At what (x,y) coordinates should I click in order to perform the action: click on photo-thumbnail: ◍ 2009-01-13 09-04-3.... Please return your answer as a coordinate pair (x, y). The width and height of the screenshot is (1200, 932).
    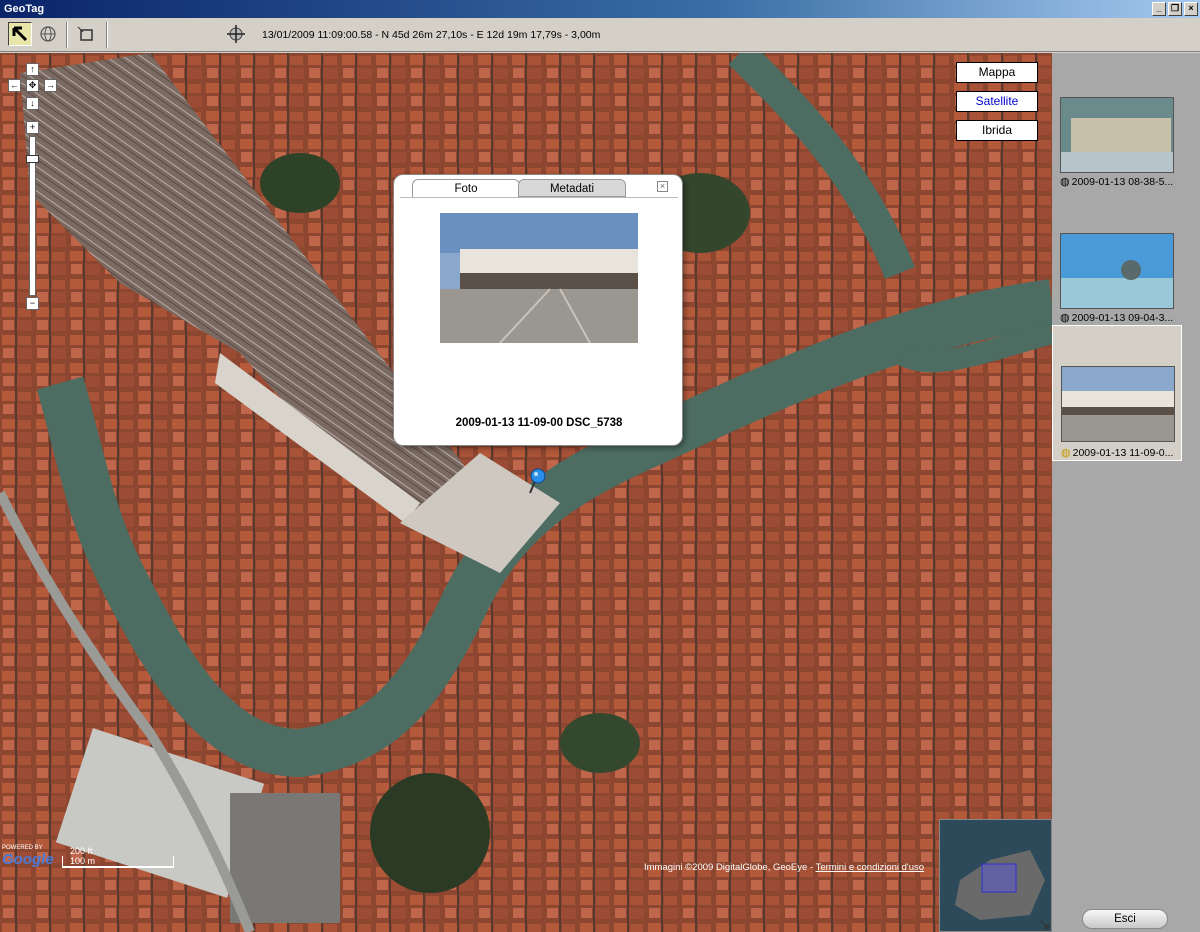
    Looking at the image, I should click on (1119, 279).